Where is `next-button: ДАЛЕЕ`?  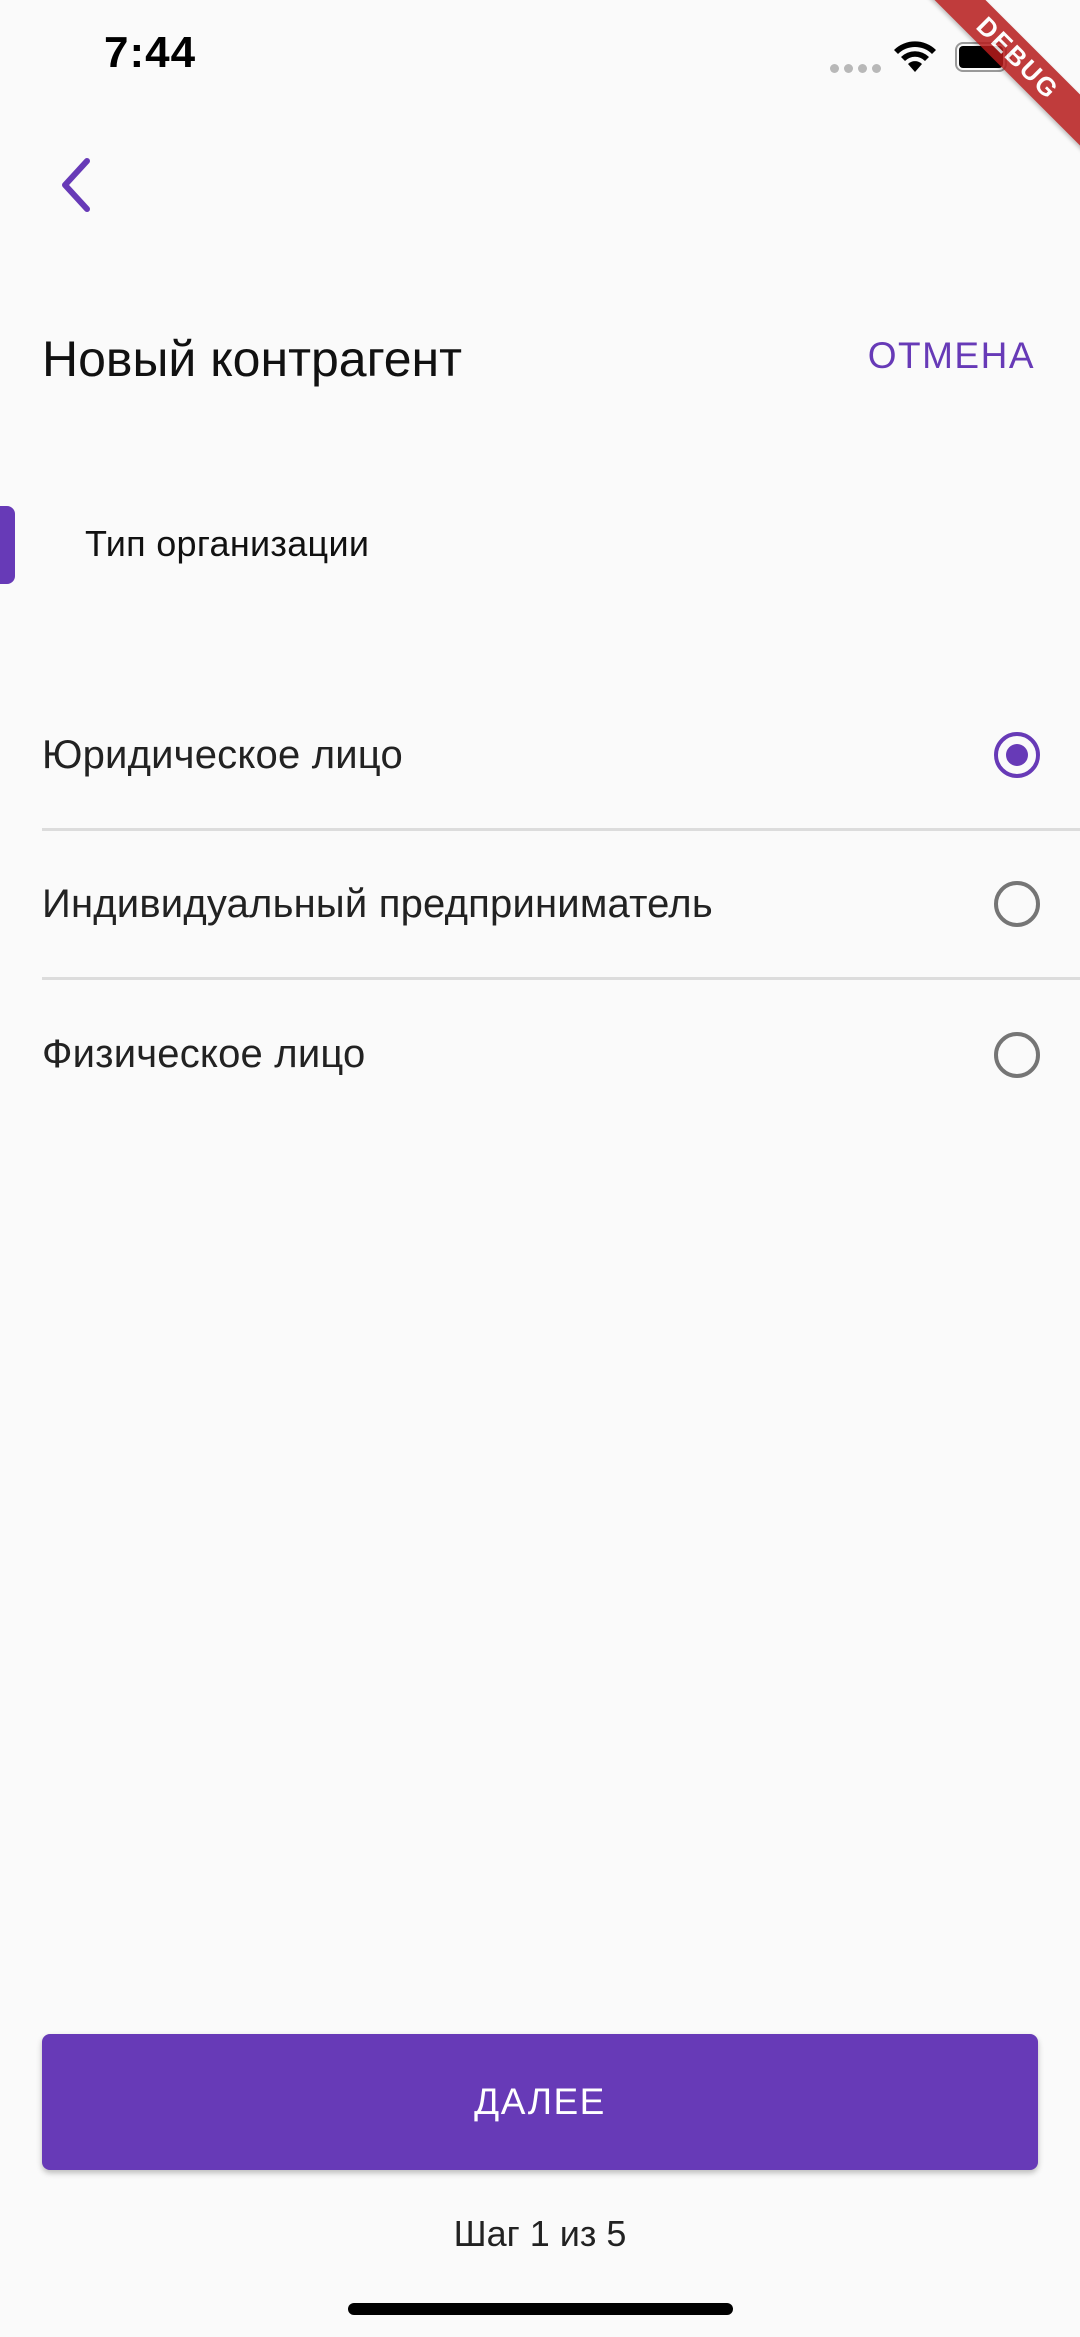
next-button: ДАЛЕЕ is located at coordinates (540, 2102).